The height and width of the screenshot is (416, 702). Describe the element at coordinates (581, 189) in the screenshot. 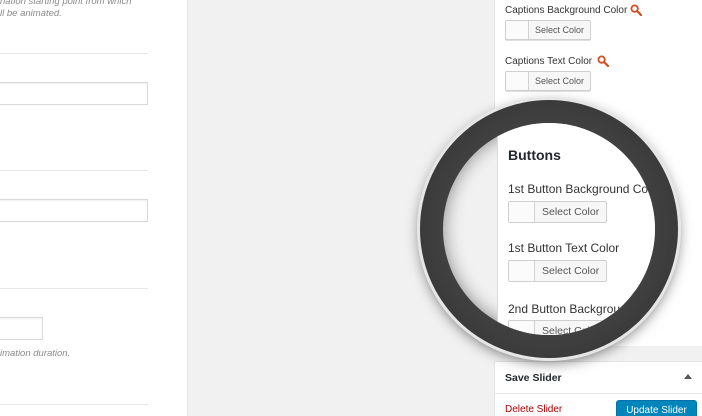

I see `button1-bg-color-label: 1st Button Background Colo` at that location.